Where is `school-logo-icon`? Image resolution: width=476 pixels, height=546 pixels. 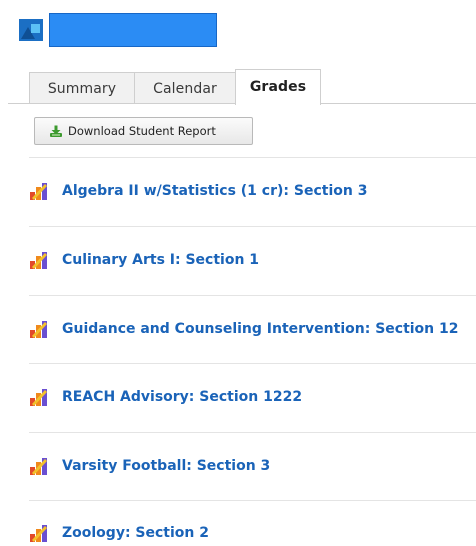
school-logo-icon is located at coordinates (31, 30).